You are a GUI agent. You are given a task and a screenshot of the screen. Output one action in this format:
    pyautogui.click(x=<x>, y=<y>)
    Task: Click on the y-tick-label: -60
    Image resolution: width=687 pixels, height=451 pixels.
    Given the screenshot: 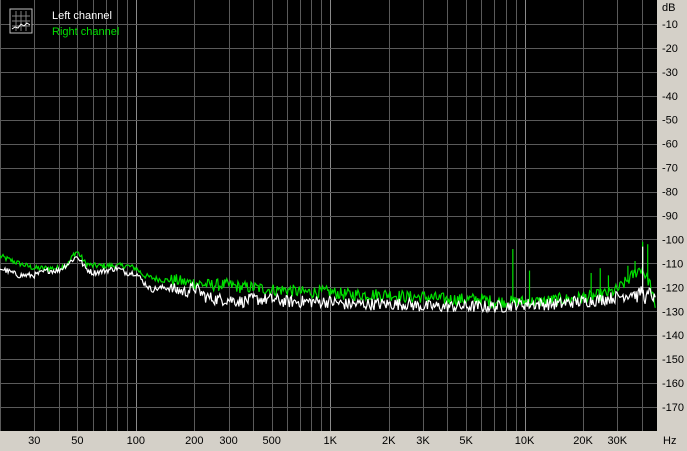 What is the action you would take?
    pyautogui.click(x=670, y=145)
    